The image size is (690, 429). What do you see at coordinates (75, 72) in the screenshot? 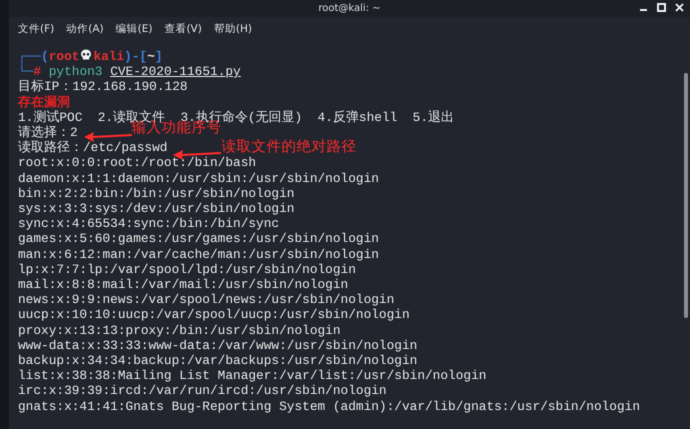
I see `command-text: python3` at bounding box center [75, 72].